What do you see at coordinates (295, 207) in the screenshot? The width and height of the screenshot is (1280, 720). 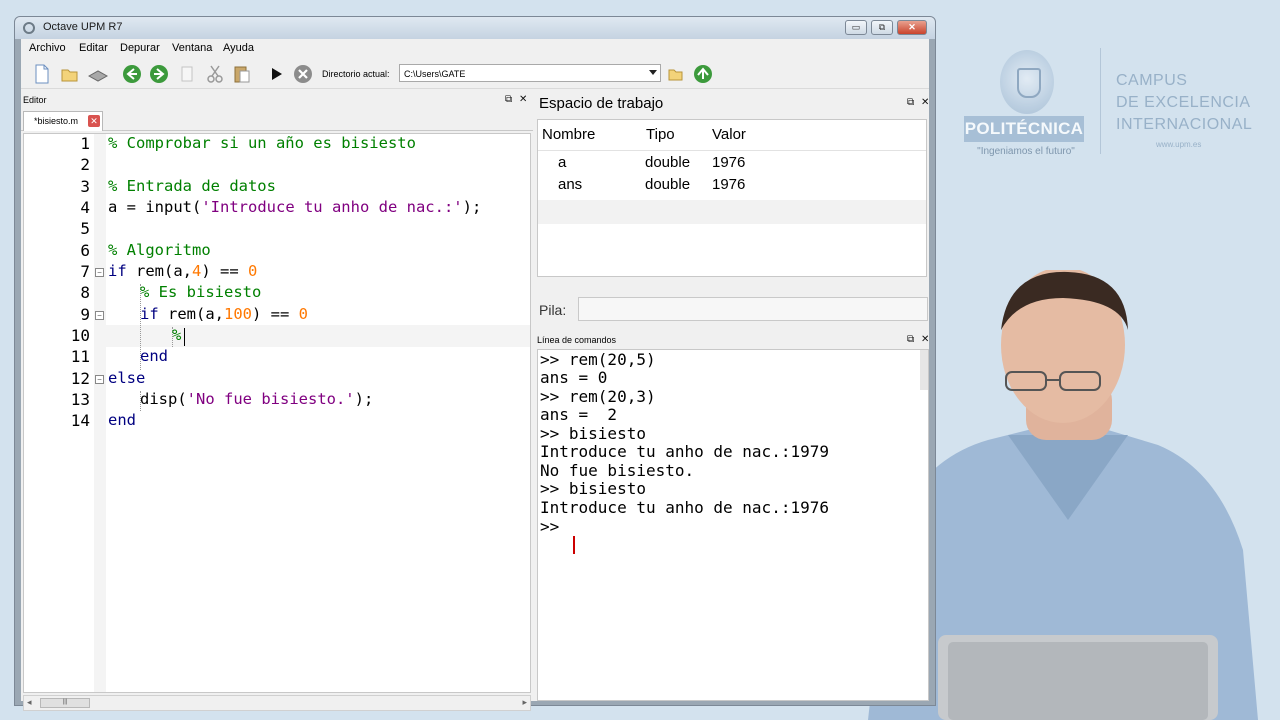 I see `code-line-4: a = input('Introduce tu anho de nac.:');` at bounding box center [295, 207].